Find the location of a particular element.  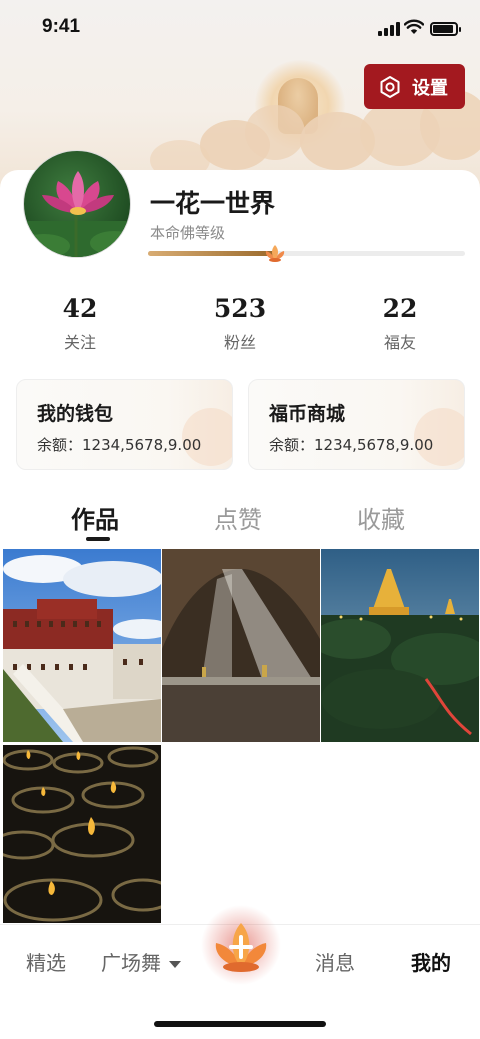

tab-works: 作品 is located at coordinates (95, 517).